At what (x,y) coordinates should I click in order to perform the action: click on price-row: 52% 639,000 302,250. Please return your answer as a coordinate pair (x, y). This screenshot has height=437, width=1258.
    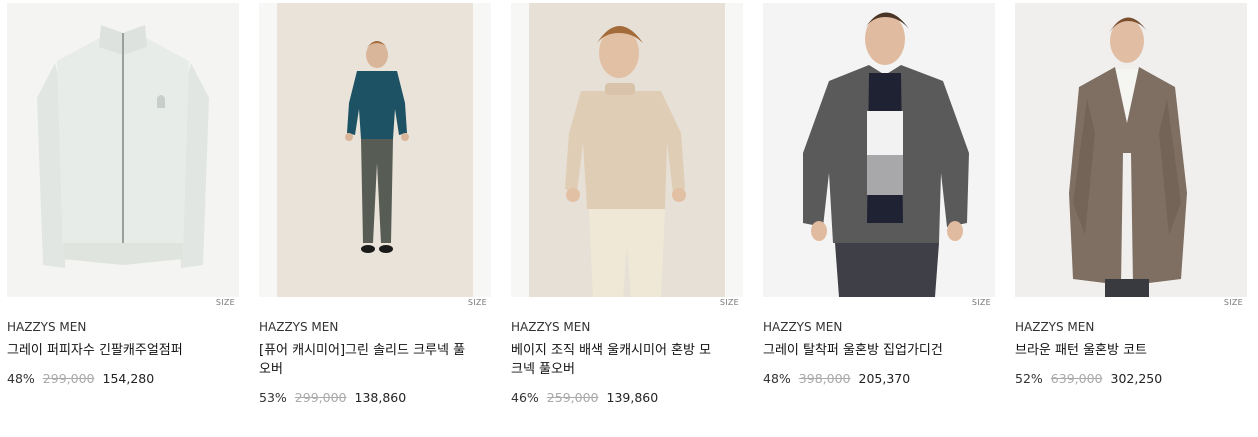
    Looking at the image, I should click on (1092, 378).